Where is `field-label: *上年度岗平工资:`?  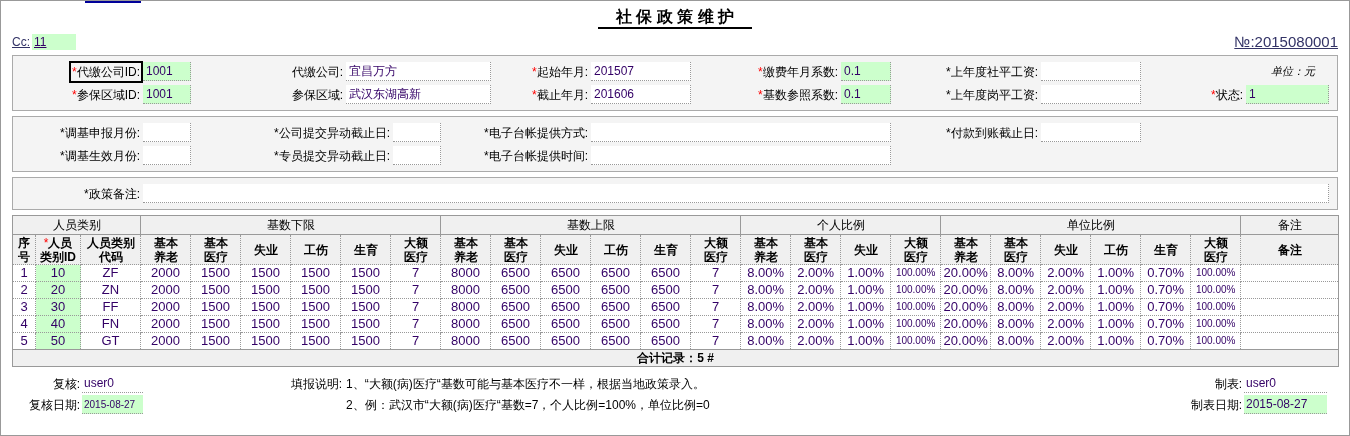
field-label: *上年度岗平工资: is located at coordinates (992, 95).